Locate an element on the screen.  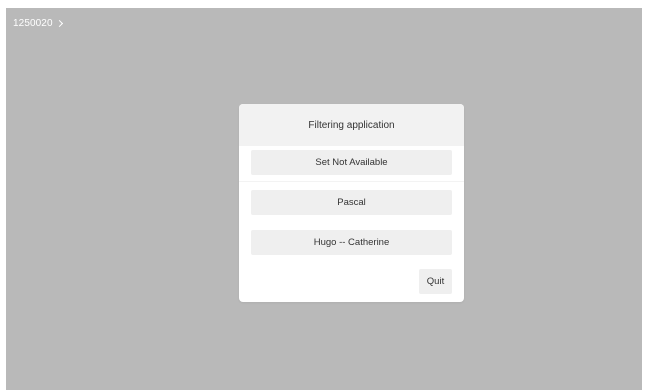
option-label: Set Not Available is located at coordinates (351, 162).